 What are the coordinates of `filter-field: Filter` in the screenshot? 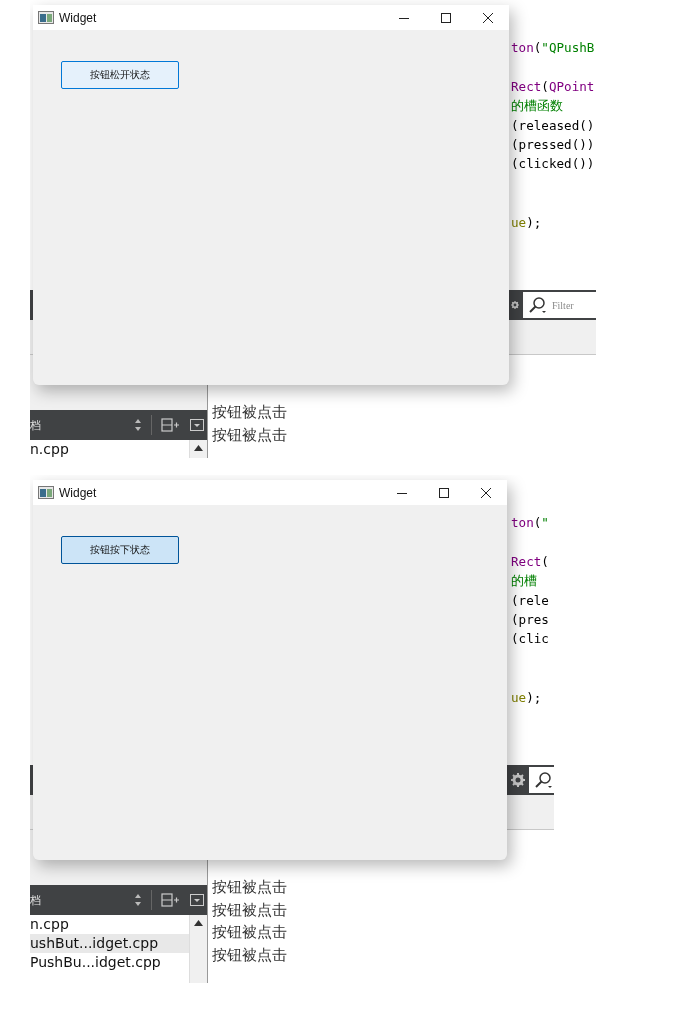 It's located at (559, 305).